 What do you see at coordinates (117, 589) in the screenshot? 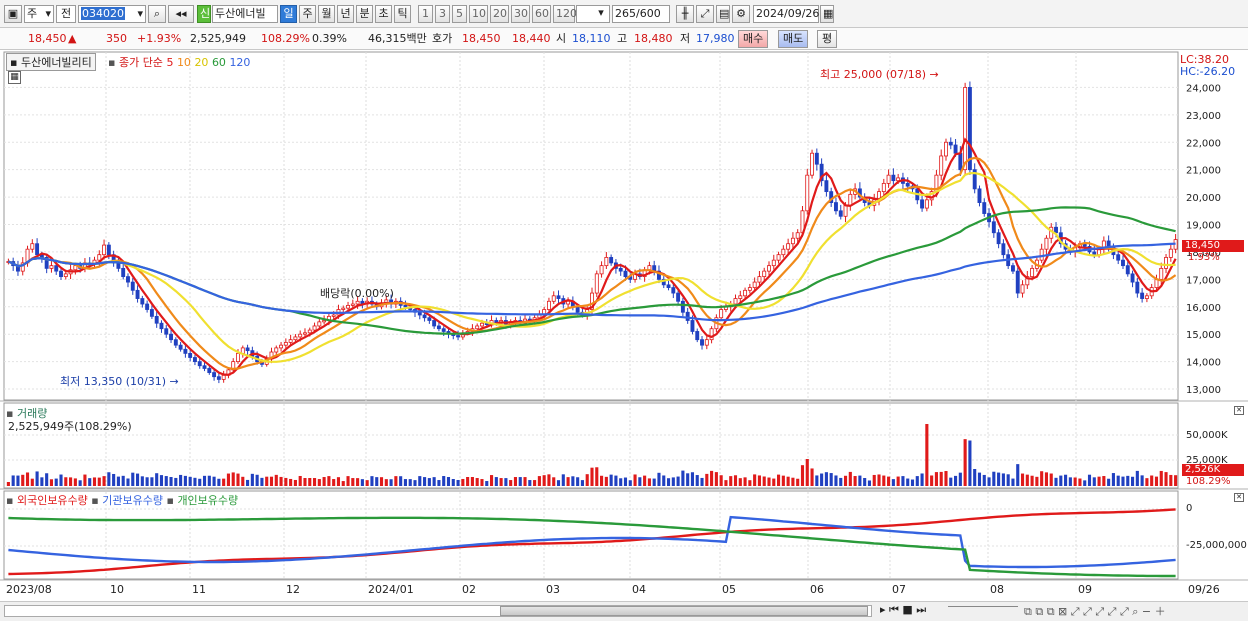
I see `x-axis-label: 10` at bounding box center [117, 589].